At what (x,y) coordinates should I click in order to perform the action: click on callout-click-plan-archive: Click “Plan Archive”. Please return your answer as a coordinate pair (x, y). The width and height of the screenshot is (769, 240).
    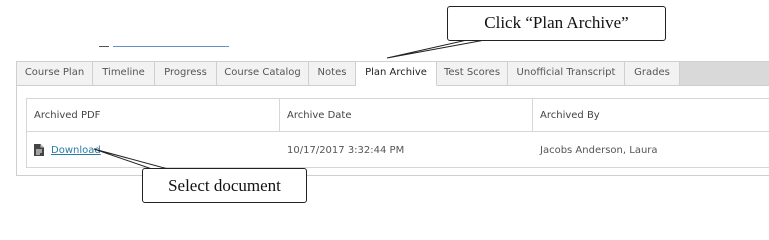
    Looking at the image, I should click on (556, 23).